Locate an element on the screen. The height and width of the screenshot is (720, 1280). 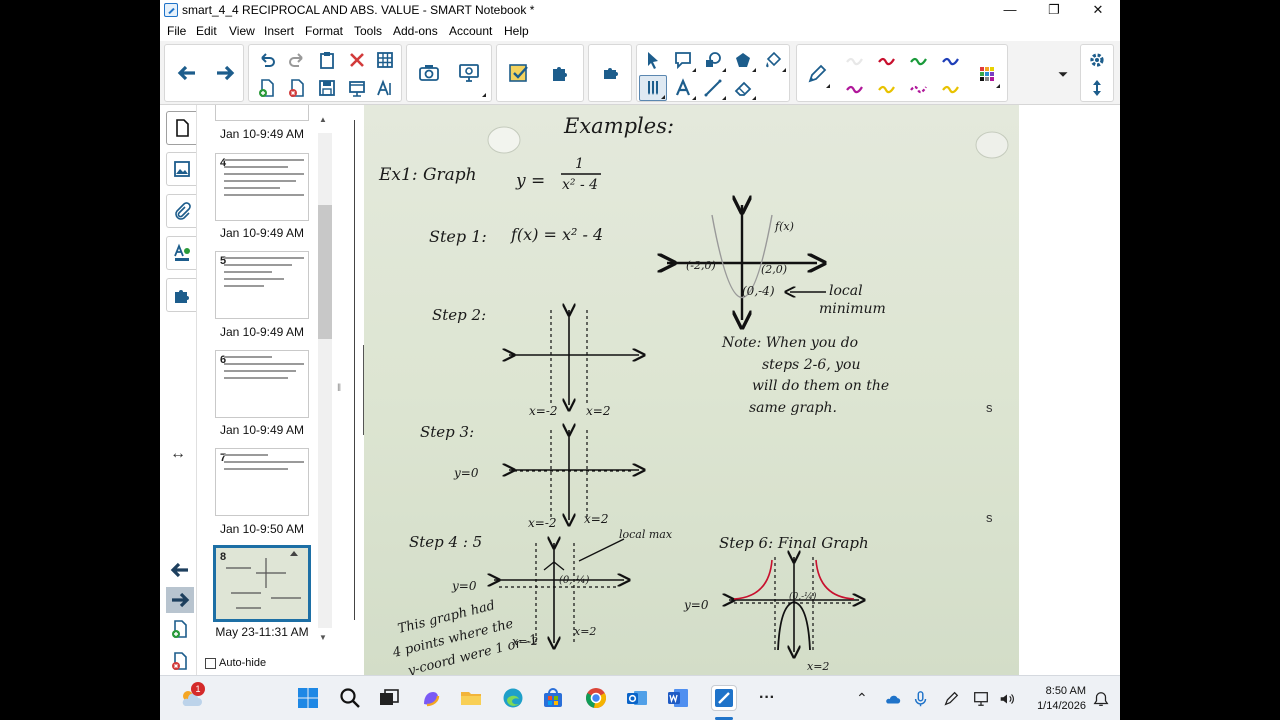
toolbar-move-button is located at coordinates (1097, 88).